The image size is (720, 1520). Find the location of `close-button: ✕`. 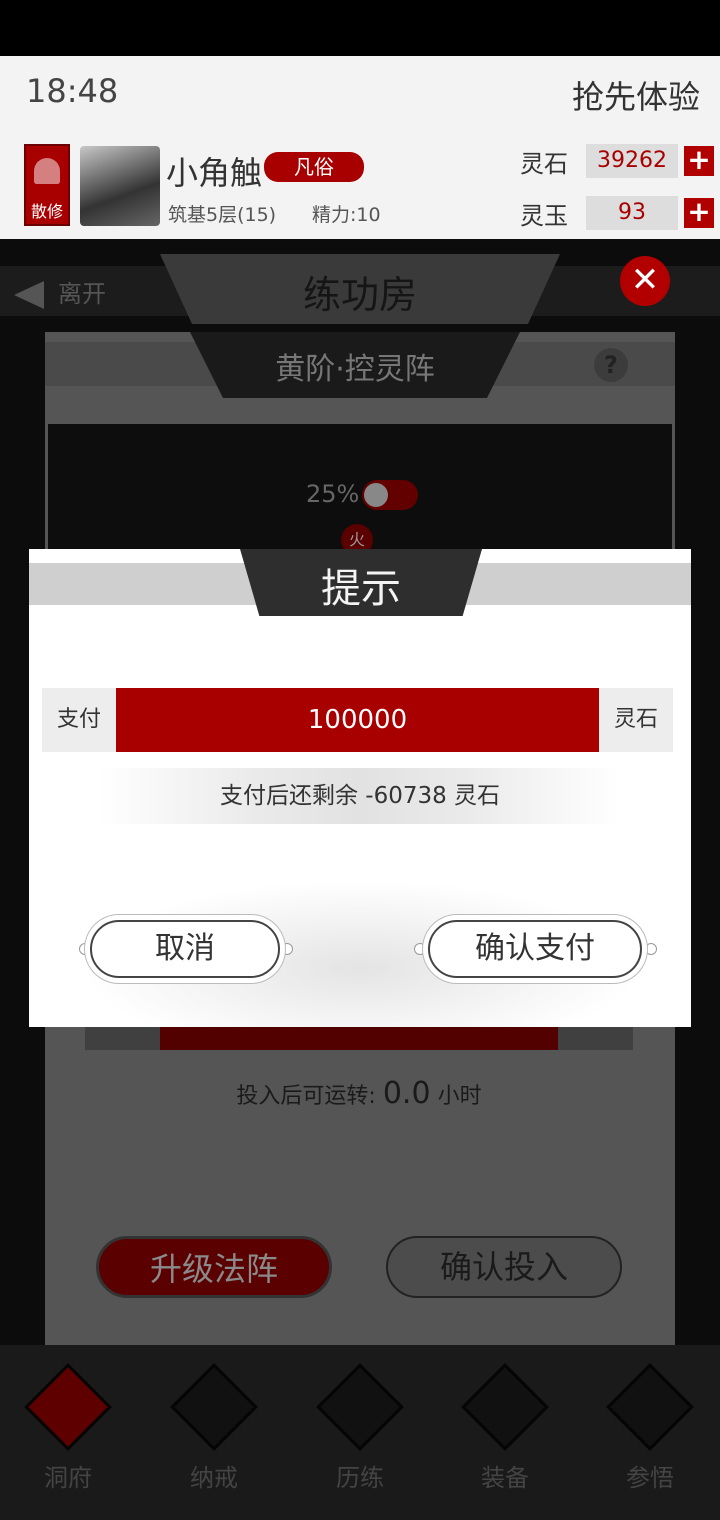

close-button: ✕ is located at coordinates (645, 281).